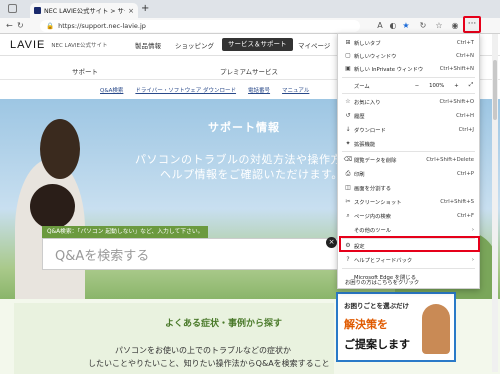  What do you see at coordinates (406, 26) in the screenshot?
I see `favorite-star-icon: ★` at bounding box center [406, 26].